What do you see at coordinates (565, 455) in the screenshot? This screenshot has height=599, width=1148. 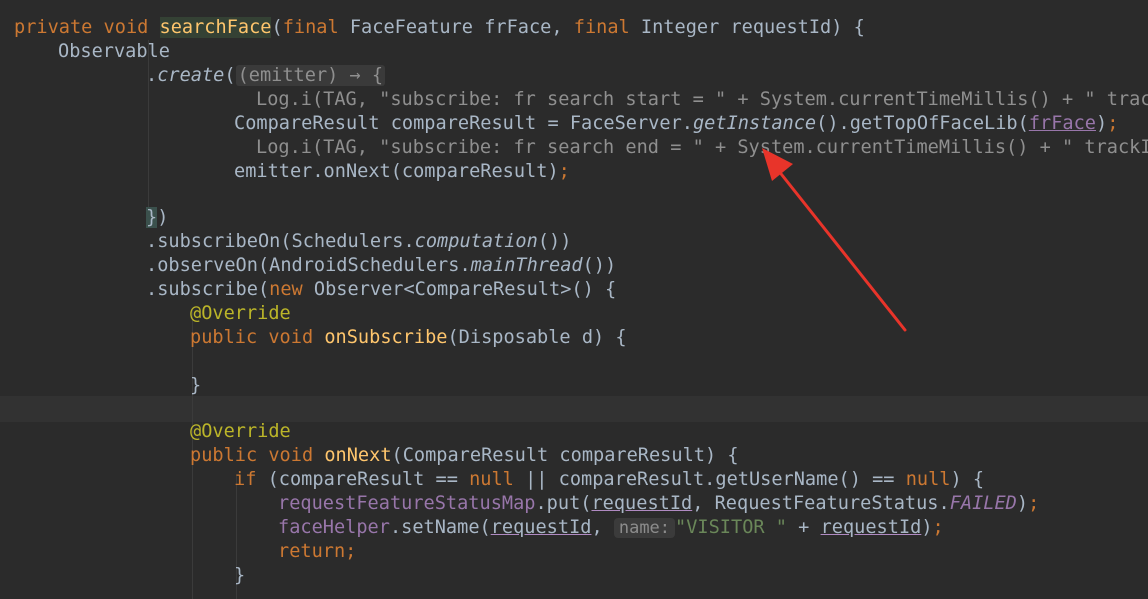 I see `code-text: (CompareResult compareResult) {` at bounding box center [565, 455].